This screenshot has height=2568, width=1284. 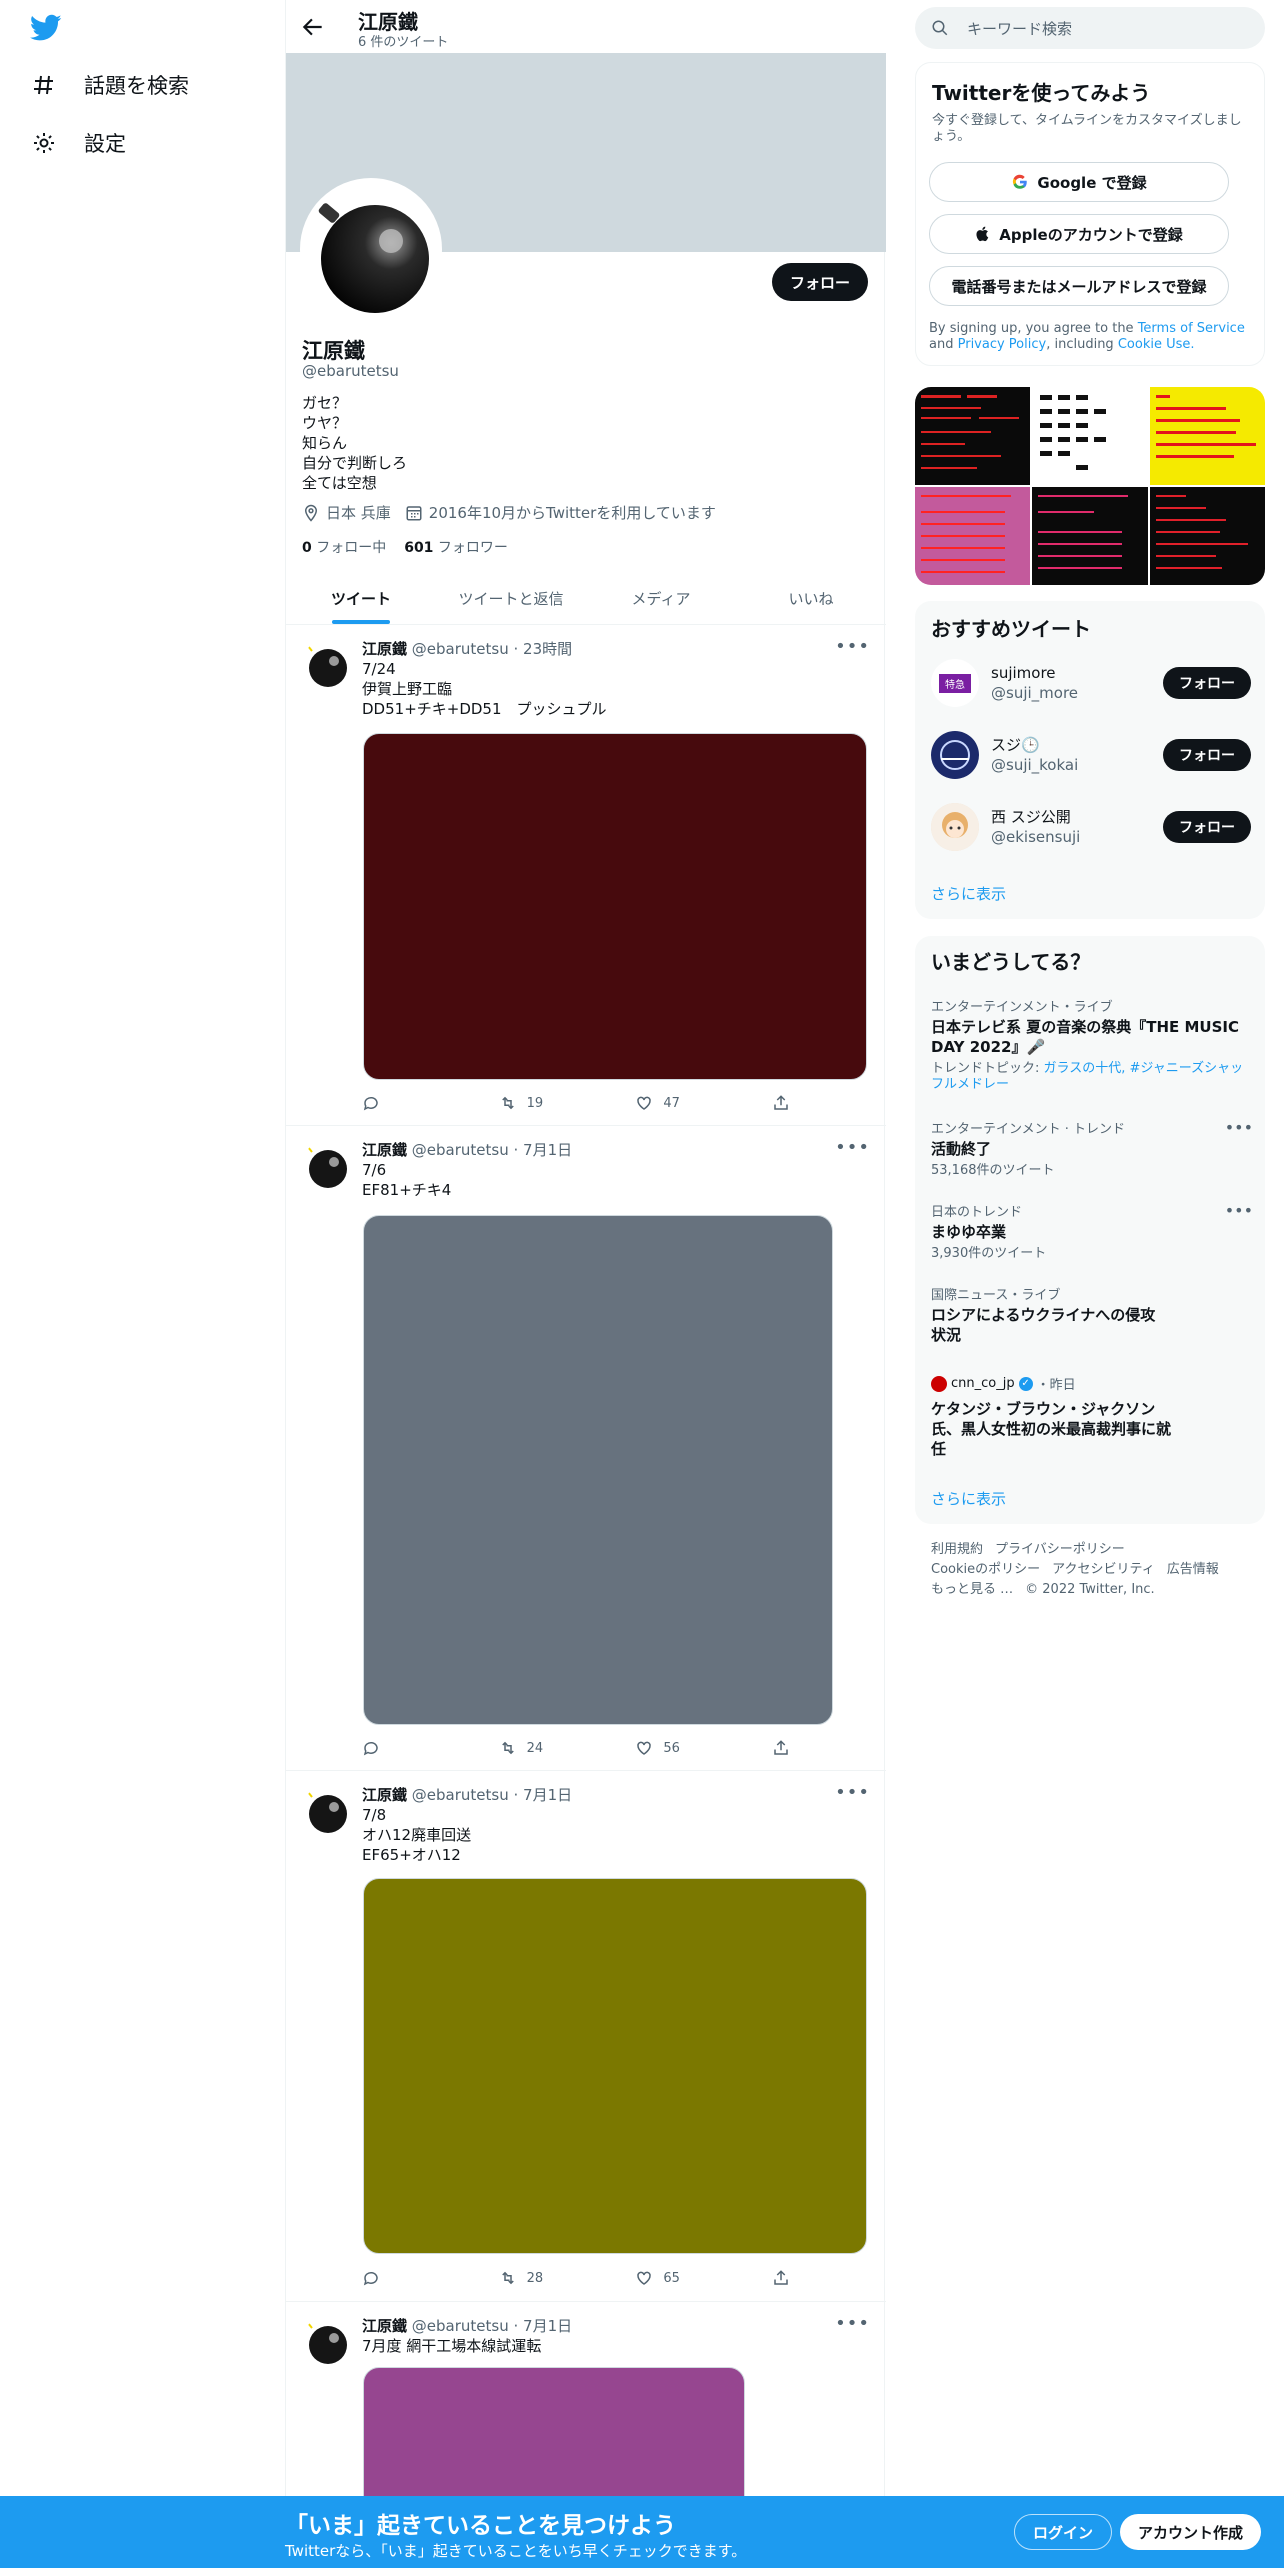 I want to click on nav-explore: 話題を検索, so click(x=109, y=85).